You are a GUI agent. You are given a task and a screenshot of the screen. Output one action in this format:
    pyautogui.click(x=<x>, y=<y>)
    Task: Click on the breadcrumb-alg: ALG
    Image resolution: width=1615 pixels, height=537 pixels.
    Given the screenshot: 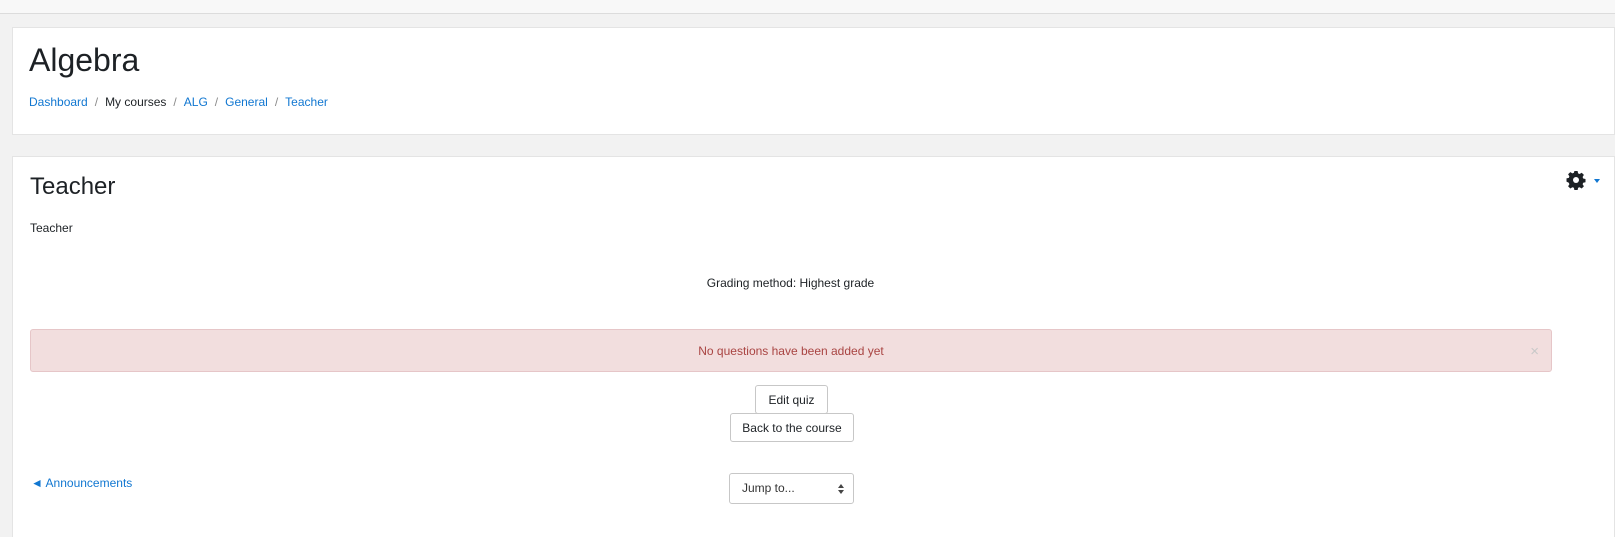 What is the action you would take?
    pyautogui.click(x=196, y=102)
    